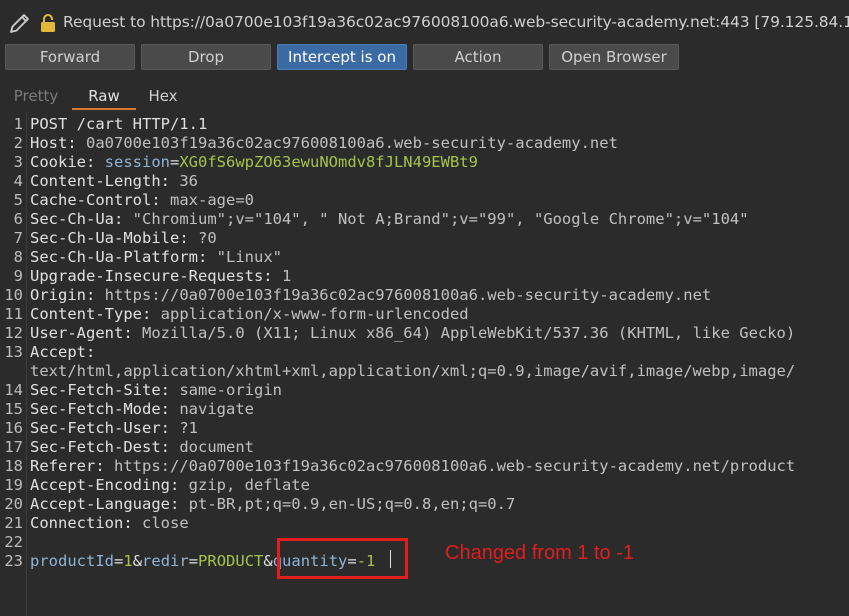  Describe the element at coordinates (18, 200) in the screenshot. I see `line-number: 5` at that location.